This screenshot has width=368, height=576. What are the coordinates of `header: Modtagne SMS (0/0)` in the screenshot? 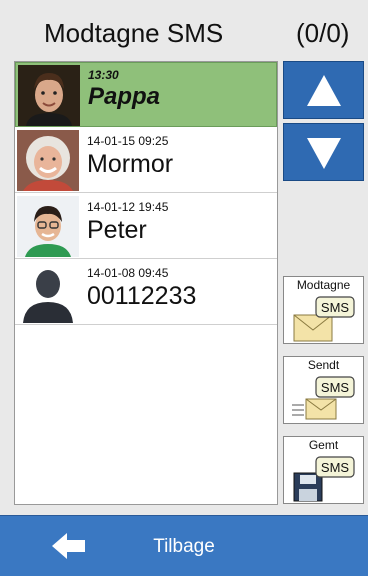 It's located at (184, 30).